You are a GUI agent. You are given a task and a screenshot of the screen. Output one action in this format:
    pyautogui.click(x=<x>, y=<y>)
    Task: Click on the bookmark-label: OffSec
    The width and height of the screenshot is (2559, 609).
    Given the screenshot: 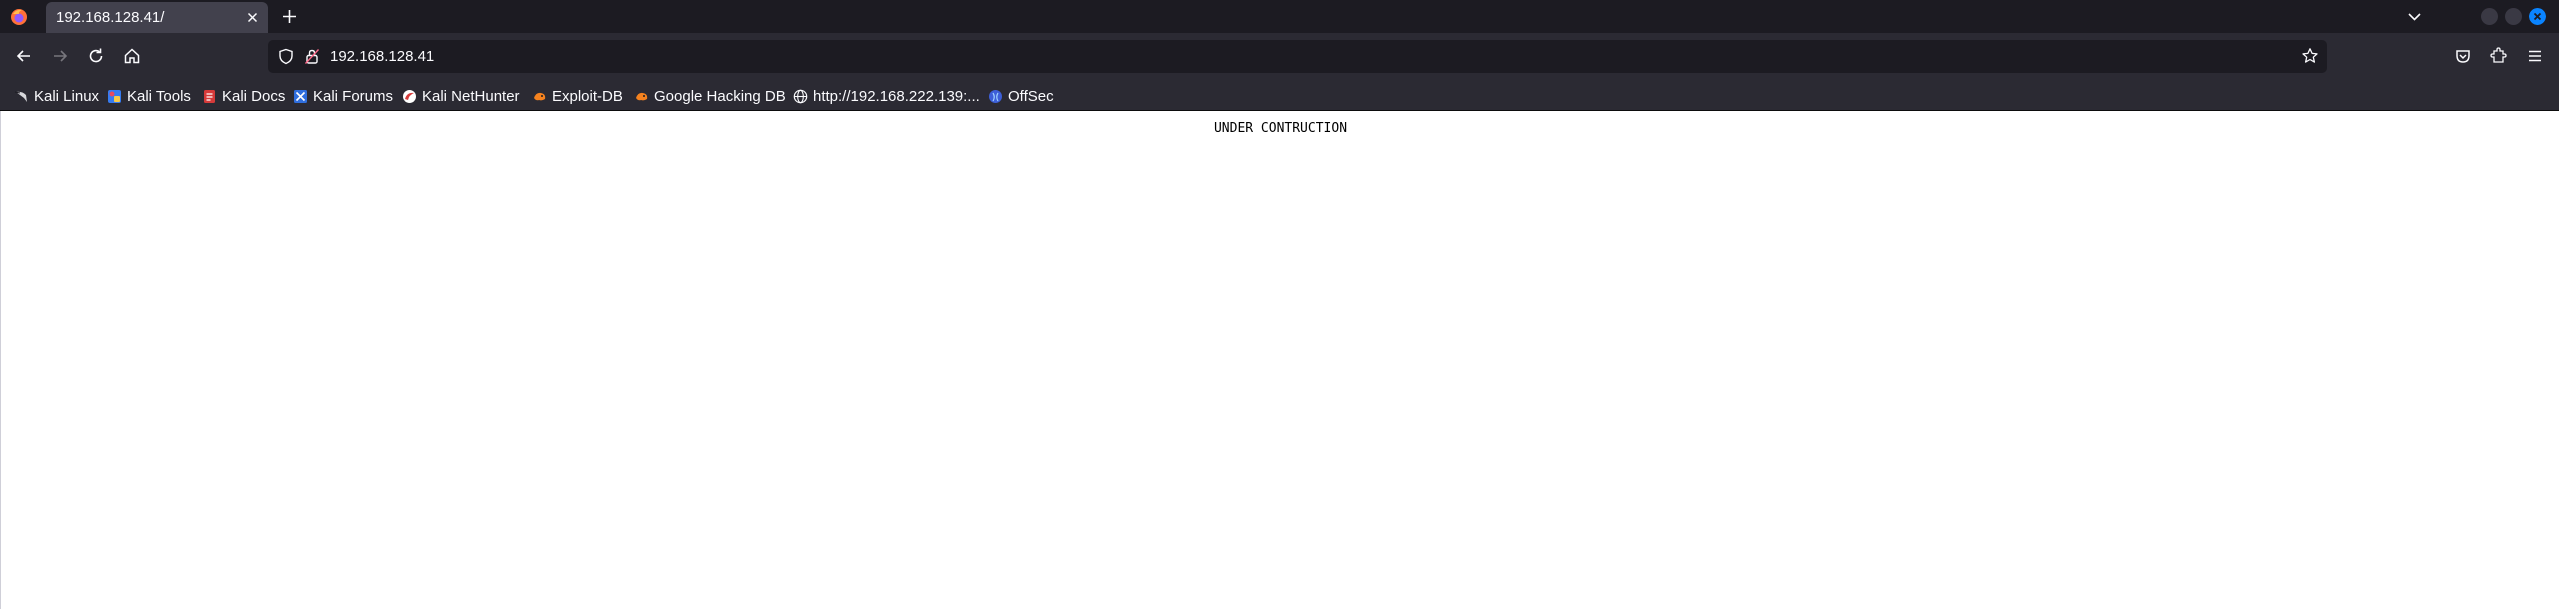 What is the action you would take?
    pyautogui.click(x=1031, y=96)
    